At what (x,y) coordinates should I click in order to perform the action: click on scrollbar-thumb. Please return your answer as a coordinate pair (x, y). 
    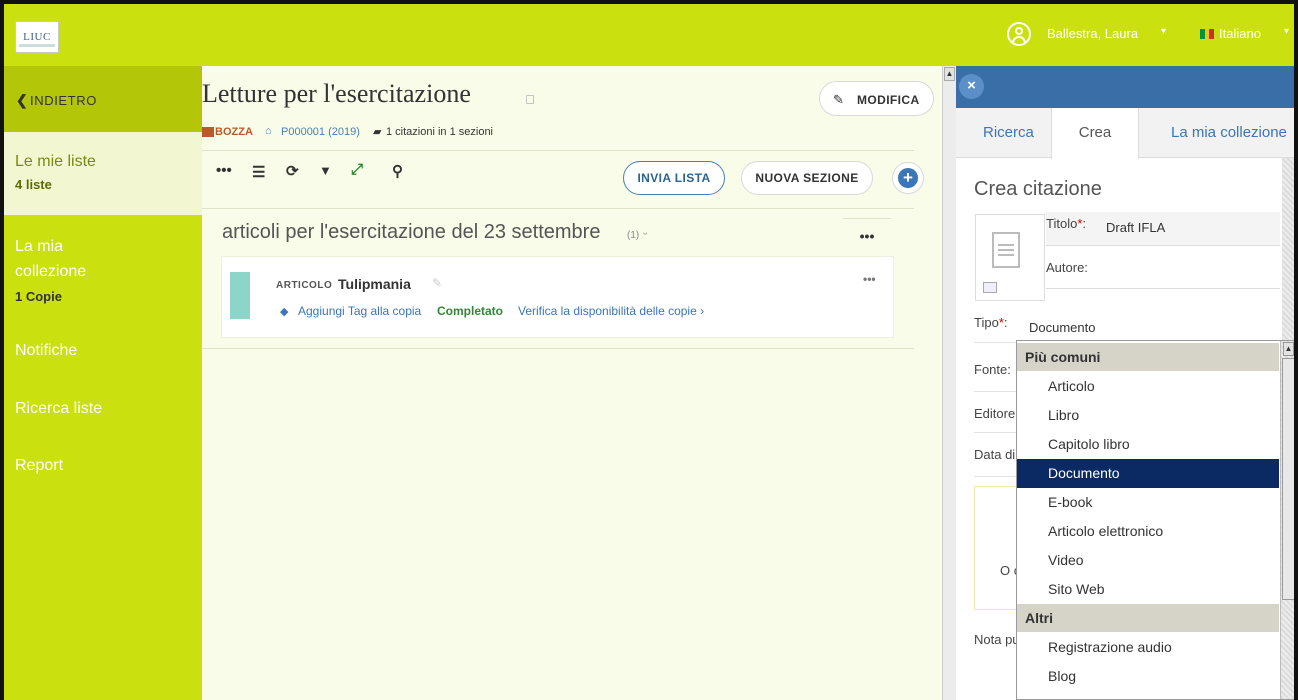
    Looking at the image, I should click on (1288, 479).